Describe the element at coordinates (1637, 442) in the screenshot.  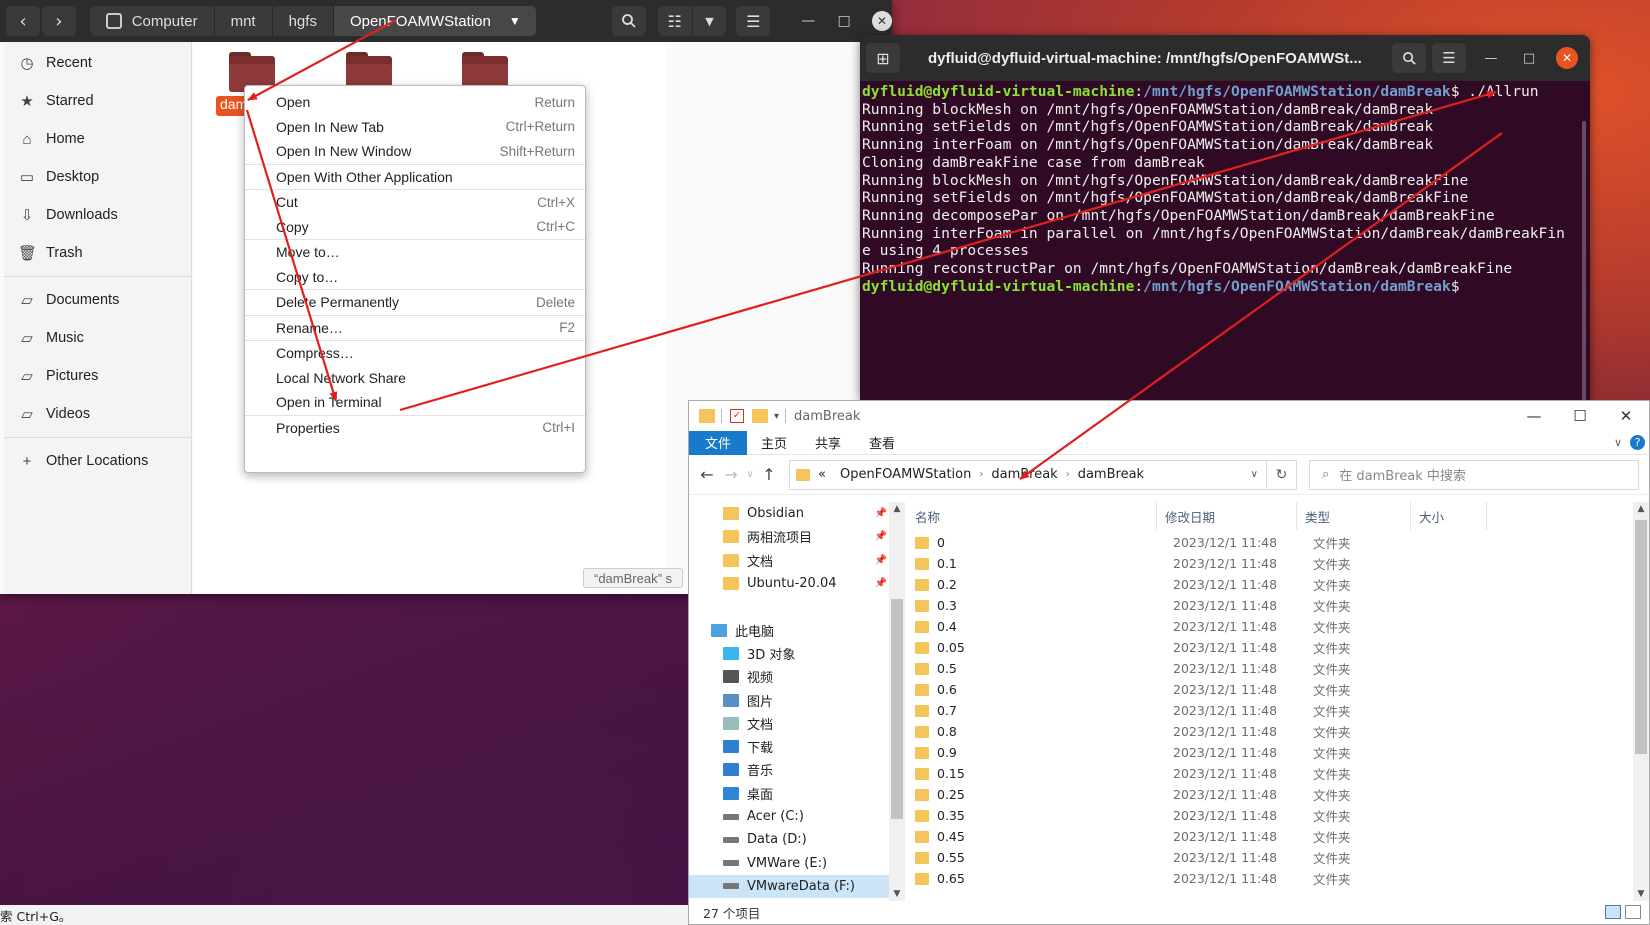
I see `help-icon: ?` at that location.